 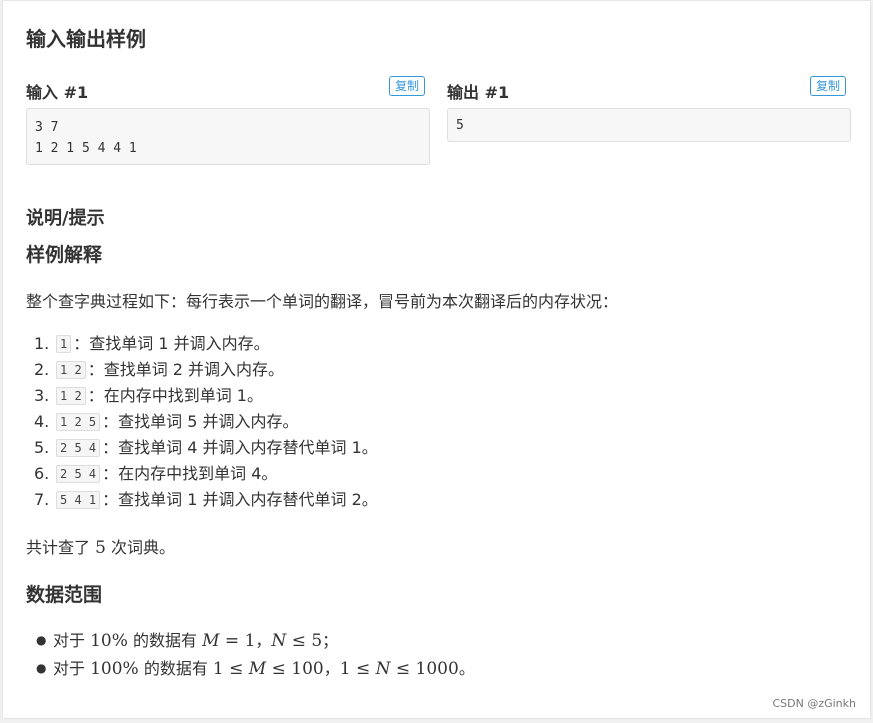 What do you see at coordinates (255, 640) in the screenshot?
I see `list-item: ● 对于 10% 的数据有 M = 1，N ≤ 5；` at bounding box center [255, 640].